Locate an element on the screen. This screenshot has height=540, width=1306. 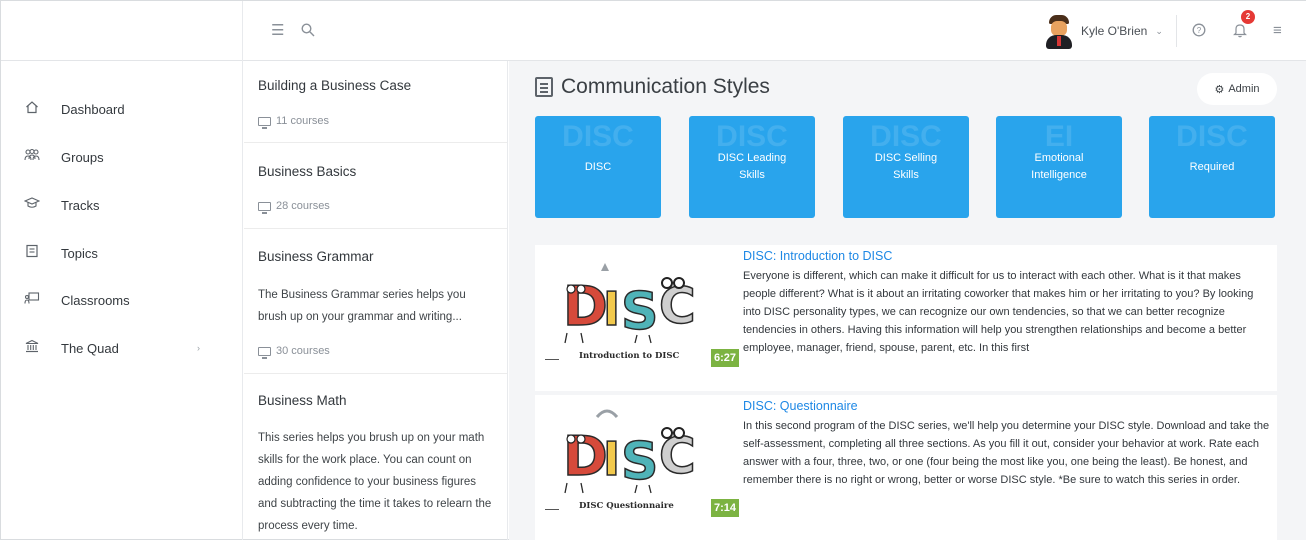
topic-book-icon is located at coordinates (544, 87).